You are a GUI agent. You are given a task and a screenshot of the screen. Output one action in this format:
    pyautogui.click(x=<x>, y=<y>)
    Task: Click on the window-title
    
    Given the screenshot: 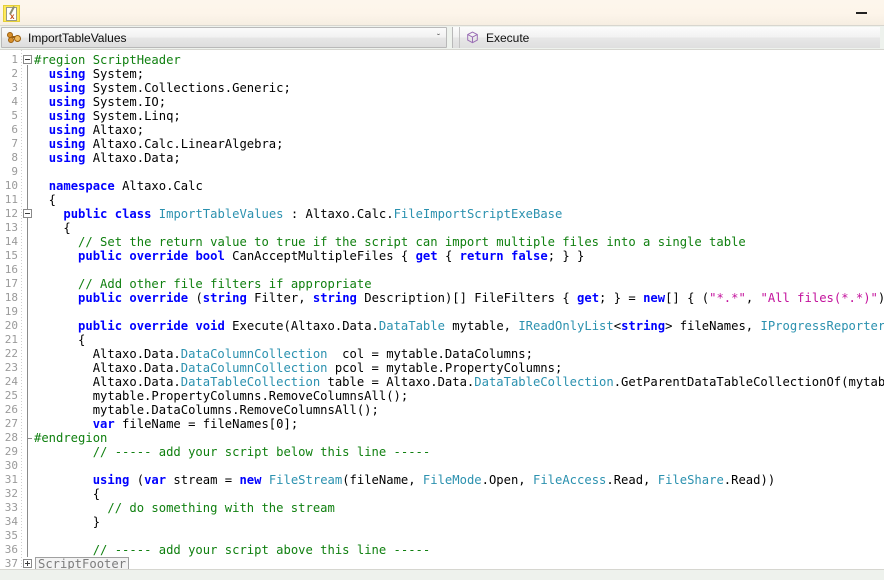 What is the action you would take?
    pyautogui.click(x=429, y=12)
    